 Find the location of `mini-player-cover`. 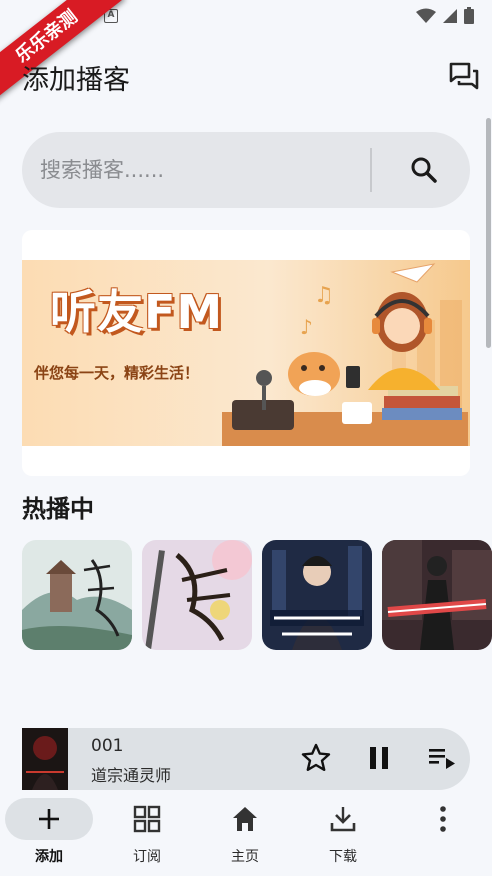

mini-player-cover is located at coordinates (45, 759).